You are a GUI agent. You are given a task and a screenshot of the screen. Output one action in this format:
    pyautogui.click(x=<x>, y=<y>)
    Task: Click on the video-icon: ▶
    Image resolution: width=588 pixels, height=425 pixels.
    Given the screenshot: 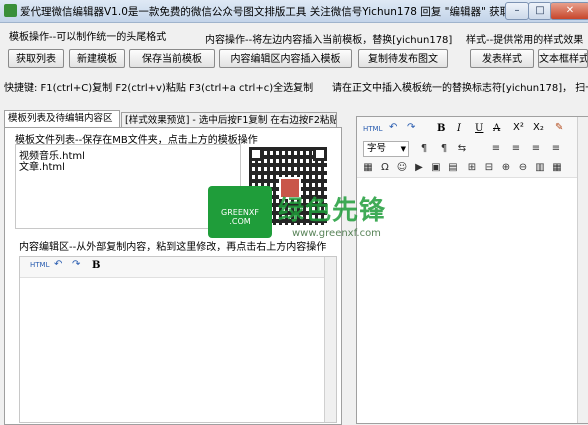 What is the action you would take?
    pyautogui.click(x=419, y=168)
    